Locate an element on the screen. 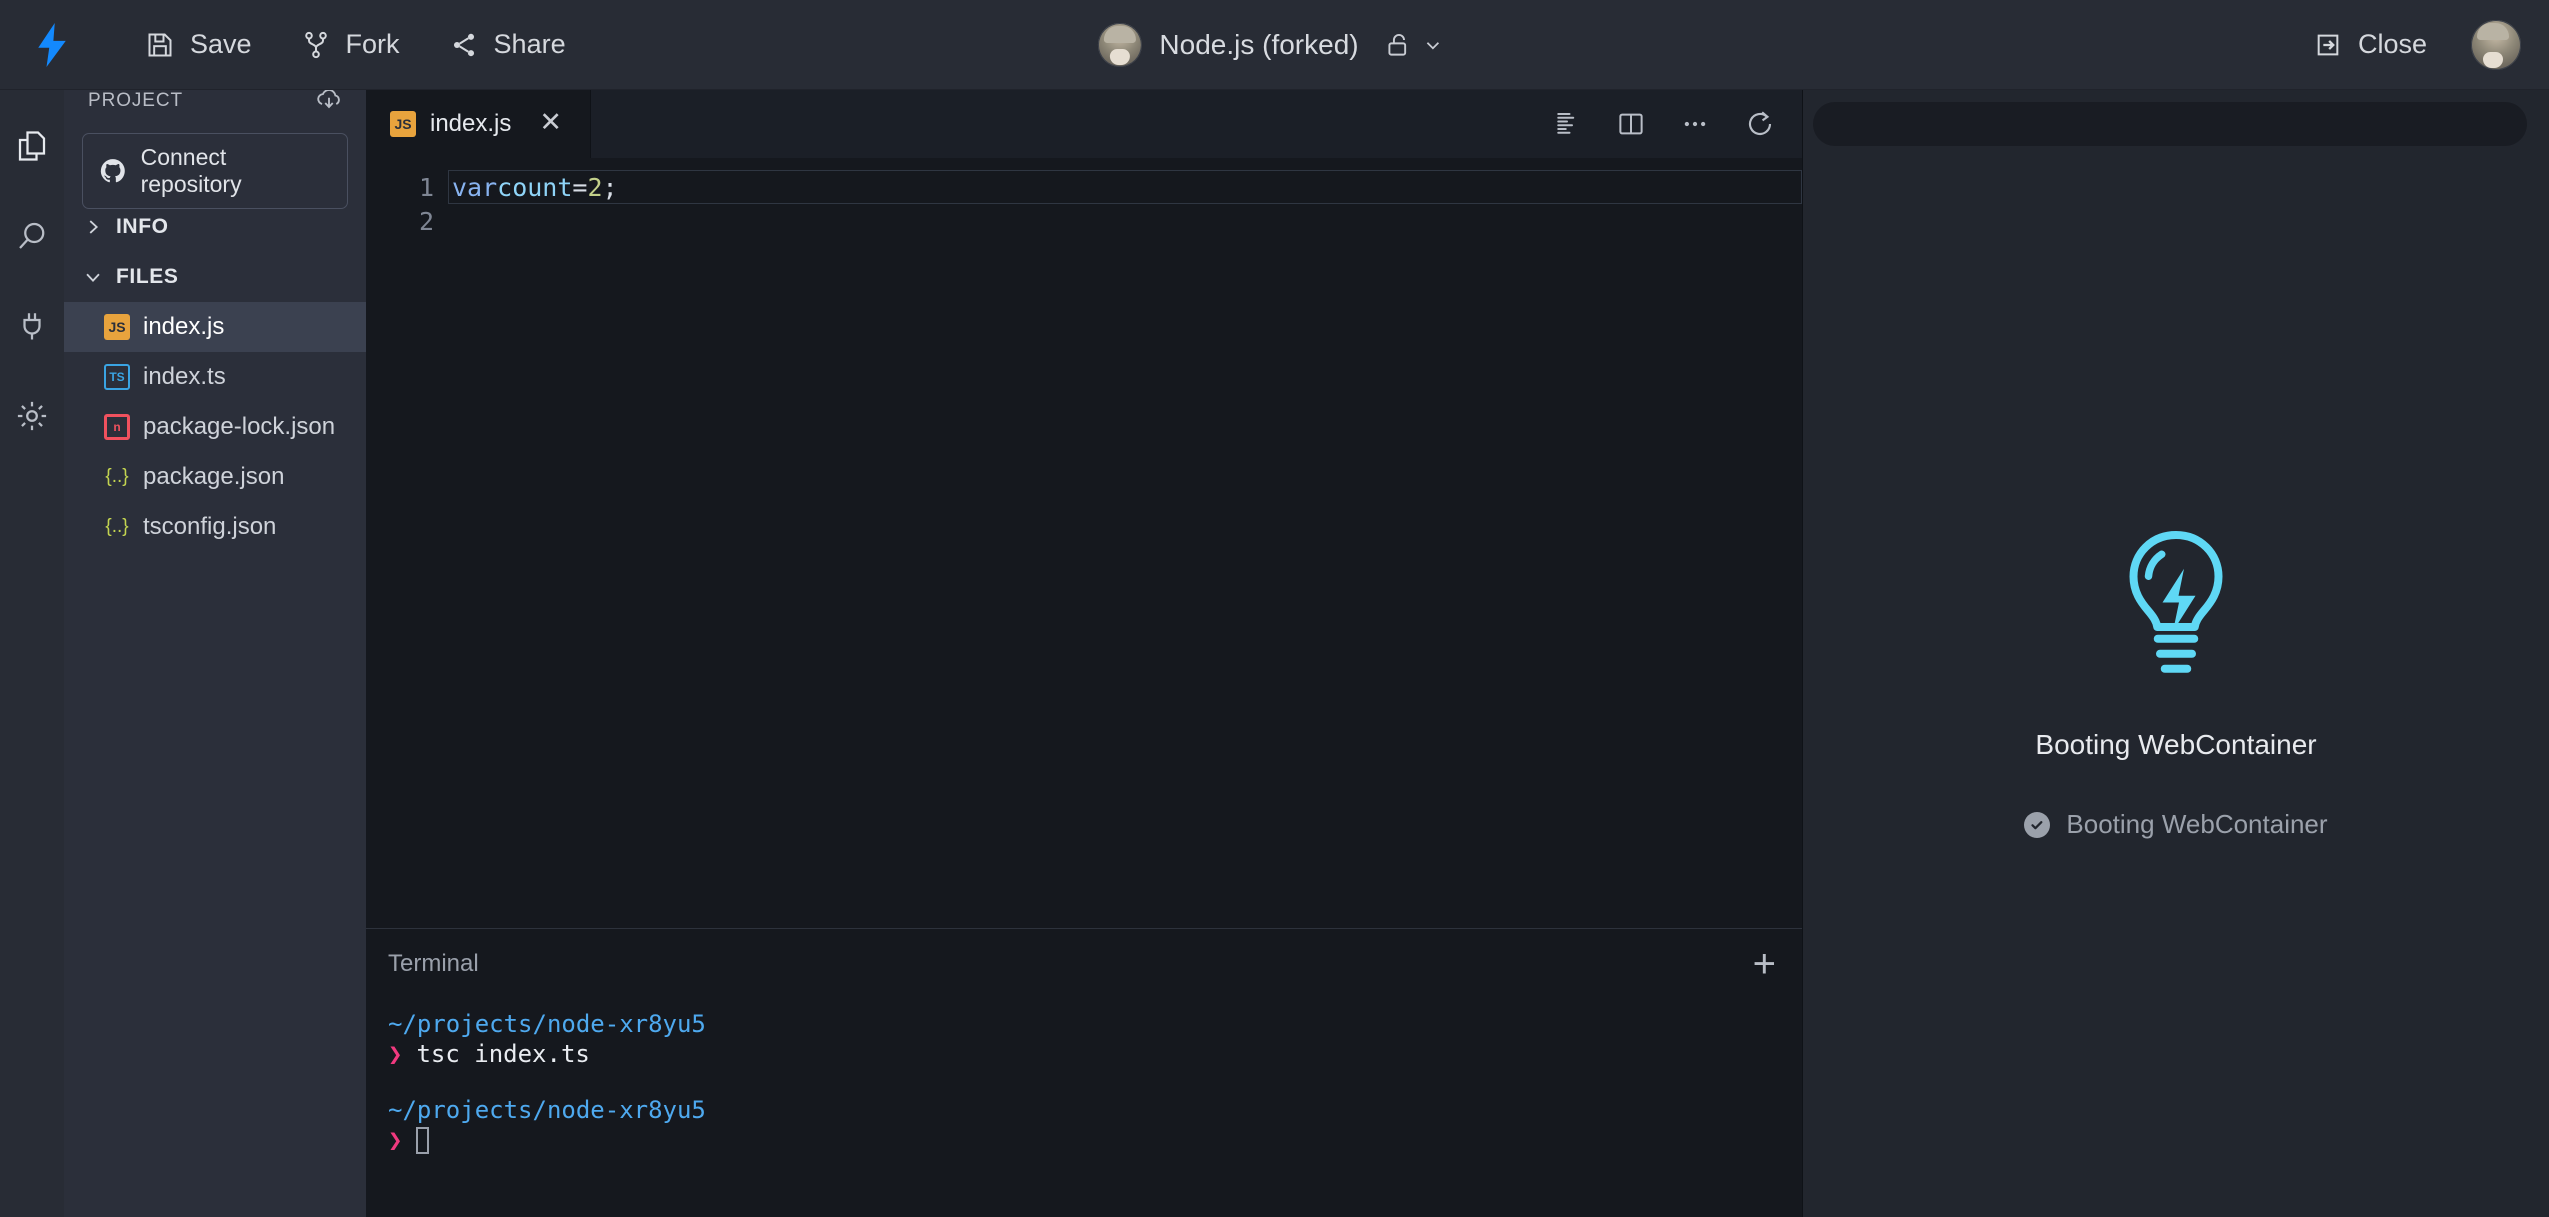 The image size is (2549, 1217). ts-file-icon: TS is located at coordinates (117, 377).